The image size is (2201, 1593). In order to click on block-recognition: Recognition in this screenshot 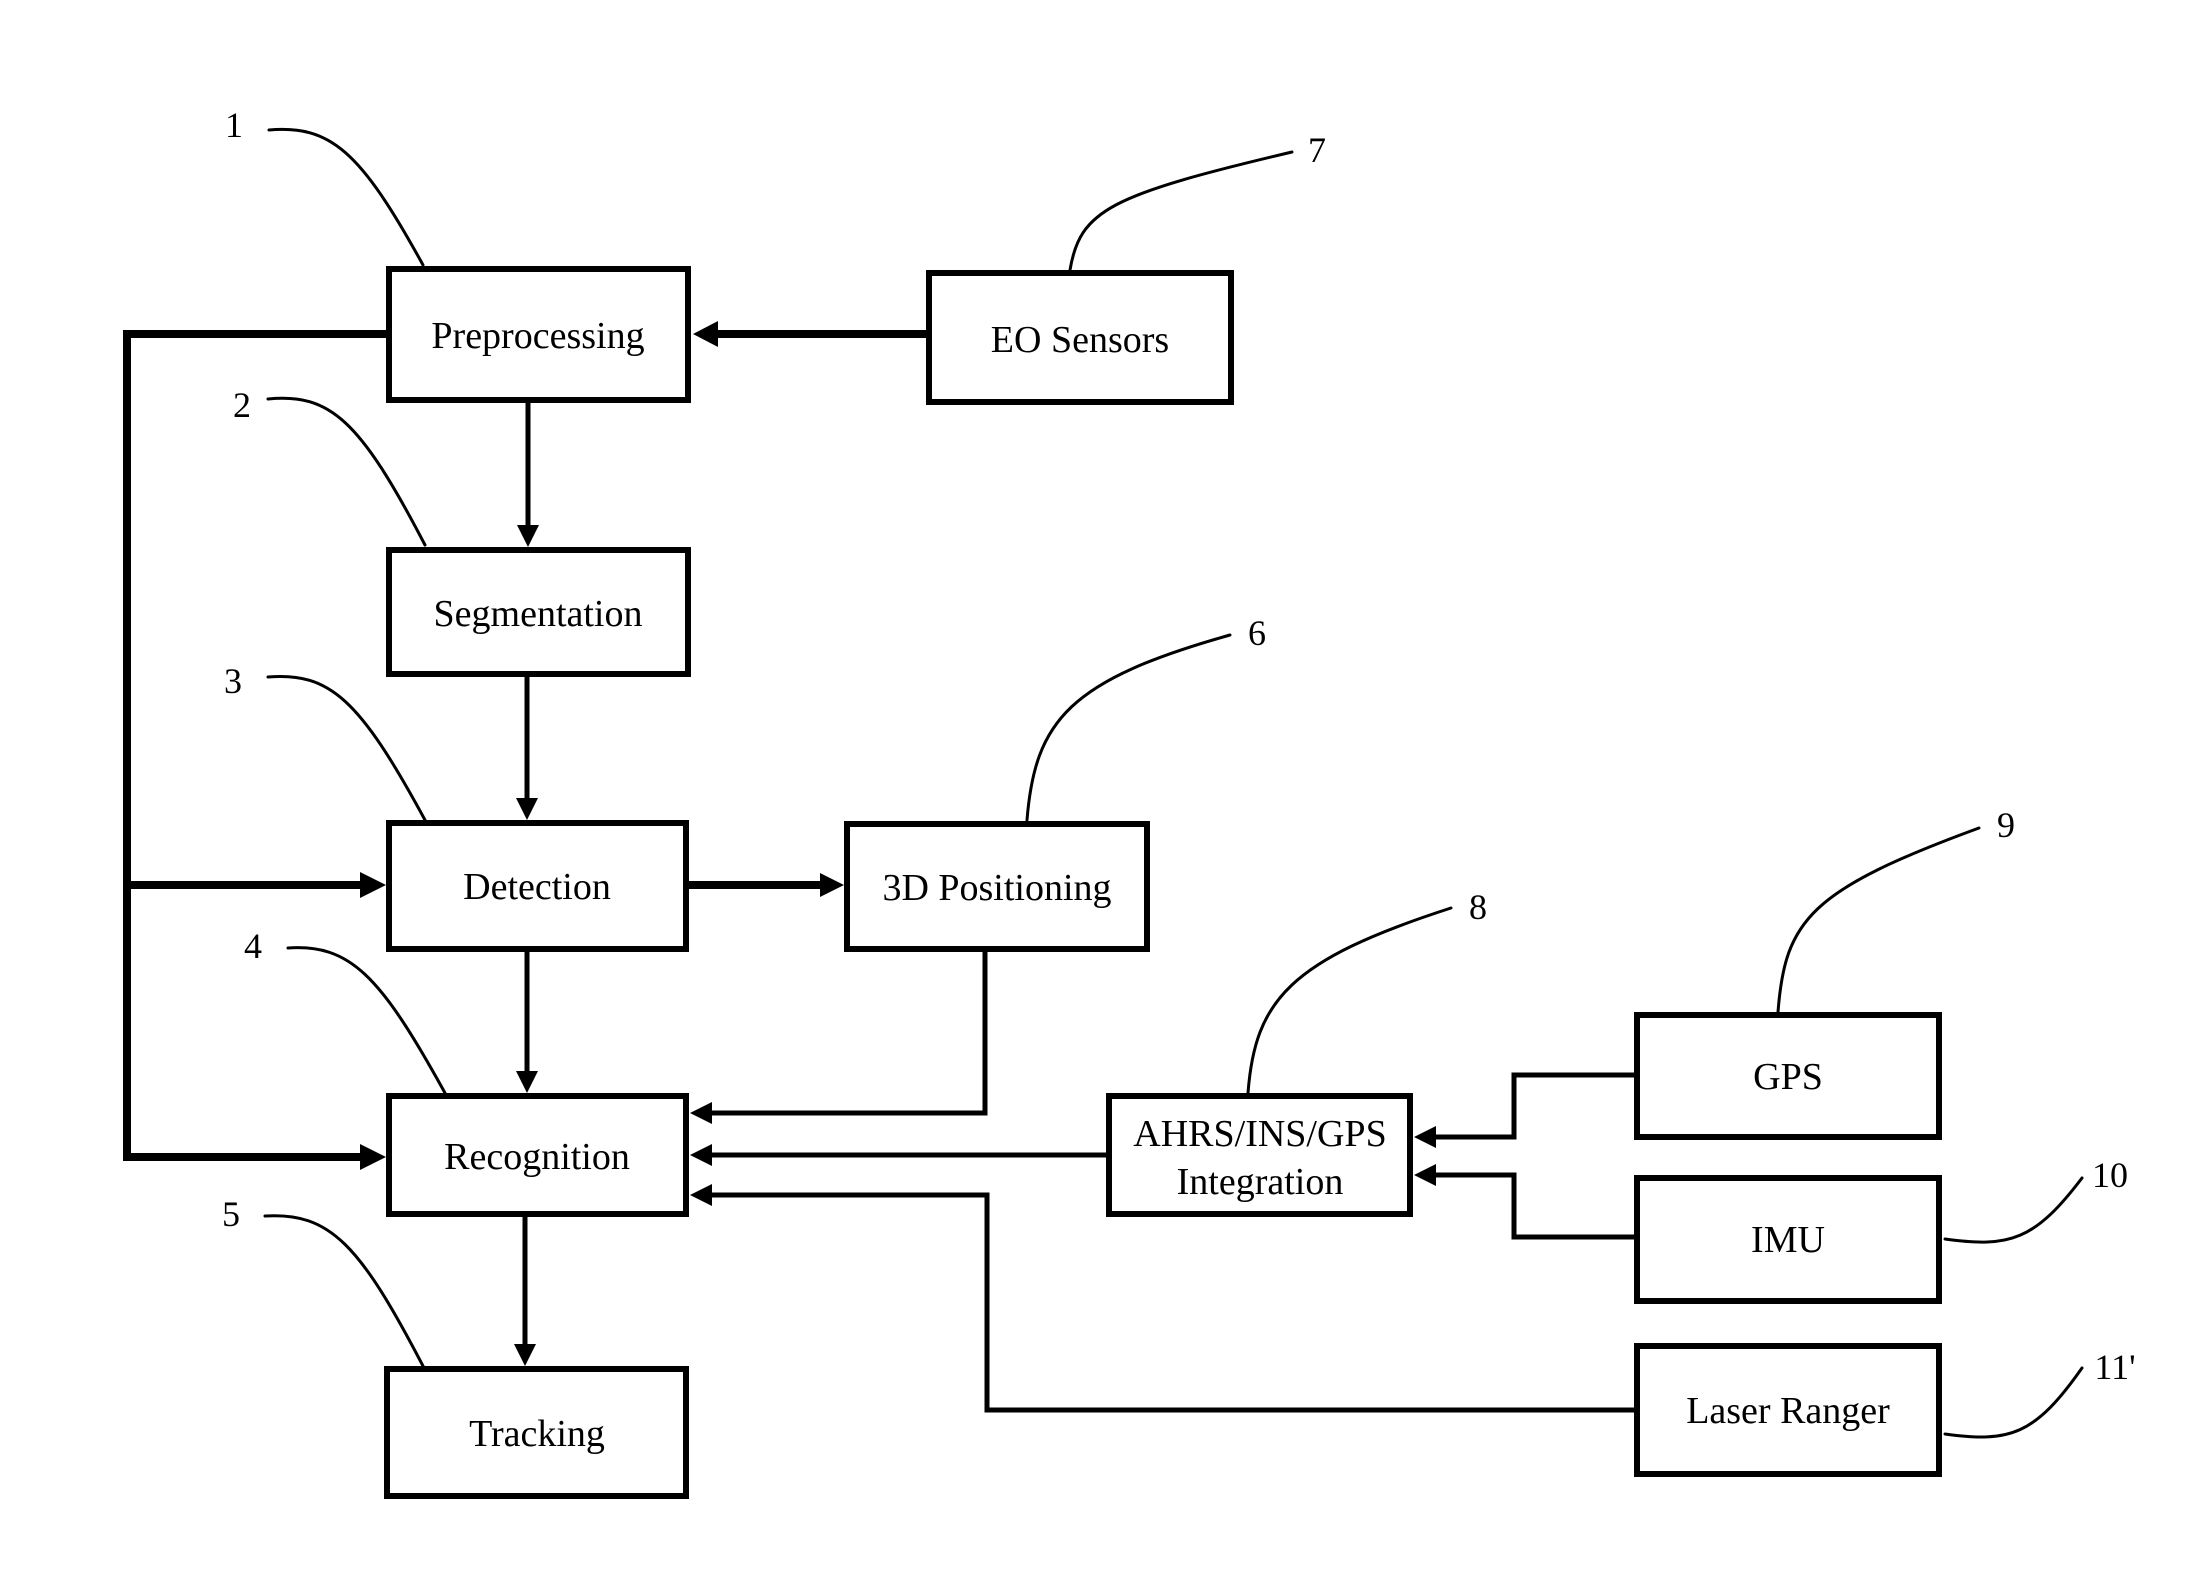, I will do `click(537, 1155)`.